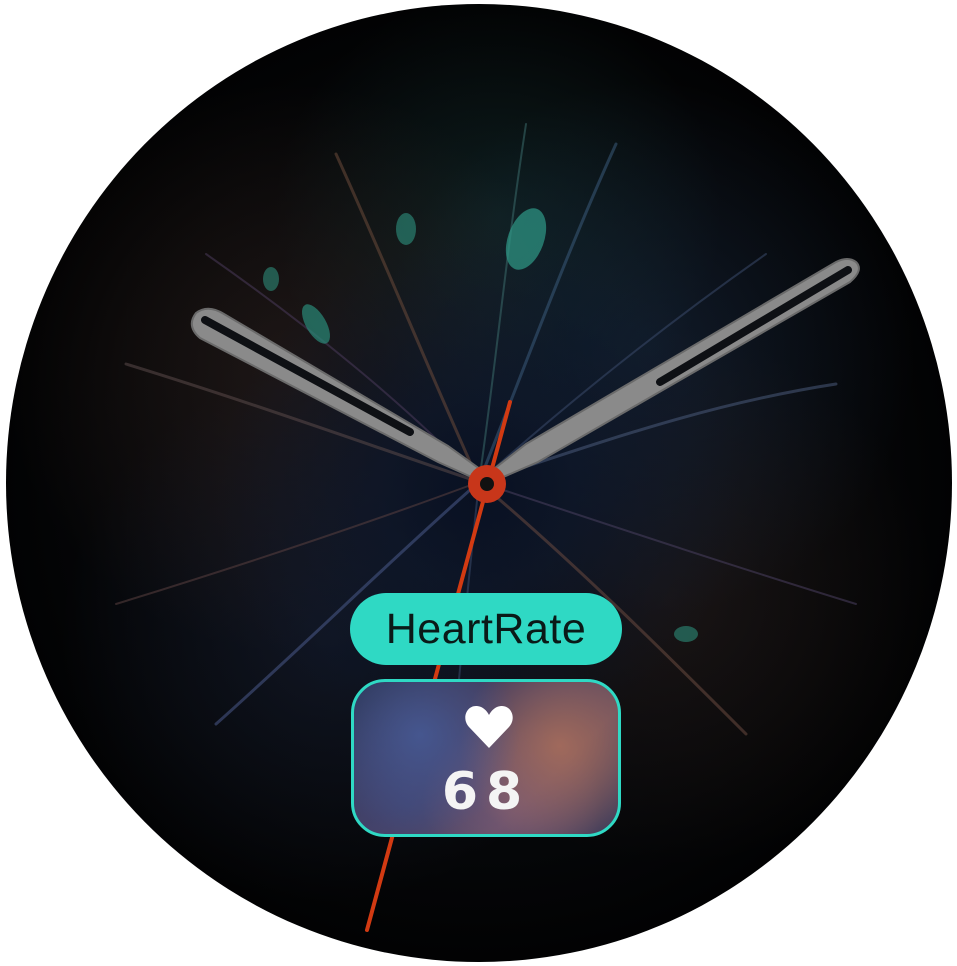 Image resolution: width=957 pixels, height=966 pixels. Describe the element at coordinates (672, 372) in the screenshot. I see `minute-hand` at that location.